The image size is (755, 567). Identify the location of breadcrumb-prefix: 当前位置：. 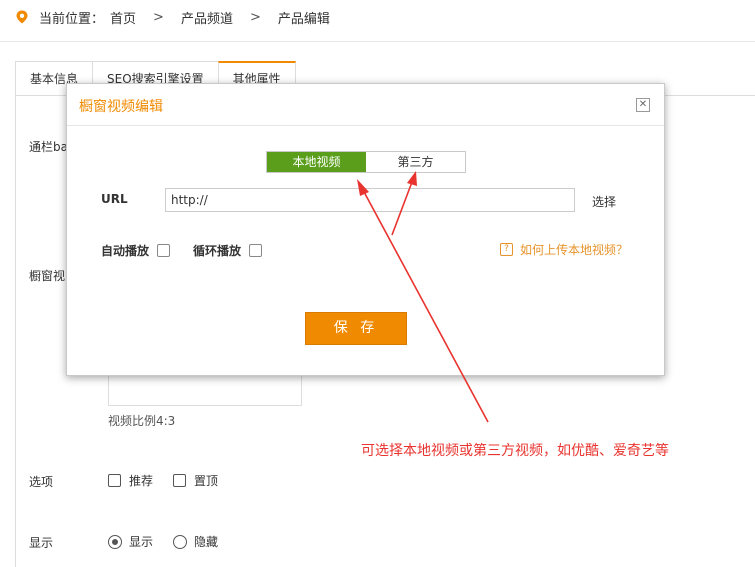
(72, 19).